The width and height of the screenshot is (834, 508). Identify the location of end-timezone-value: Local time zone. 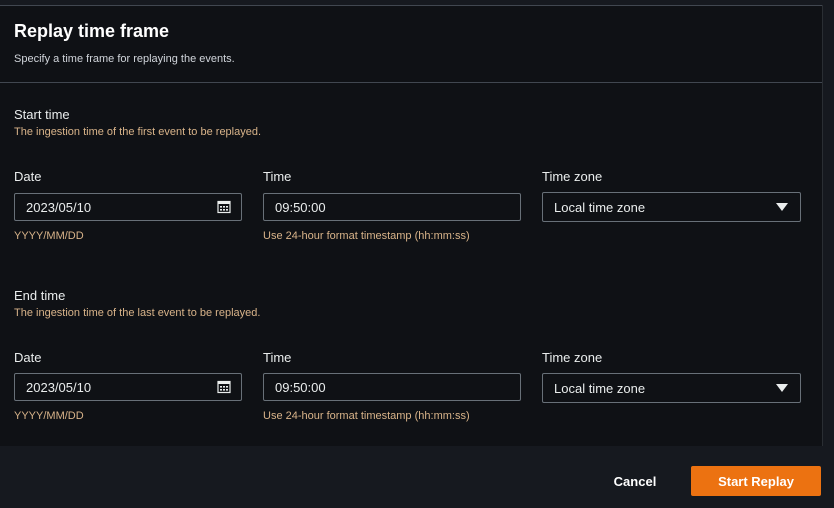
(600, 388).